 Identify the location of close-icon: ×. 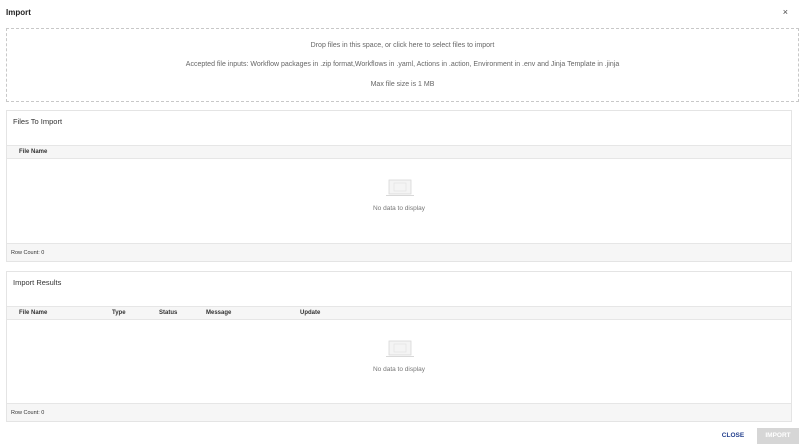
(785, 12).